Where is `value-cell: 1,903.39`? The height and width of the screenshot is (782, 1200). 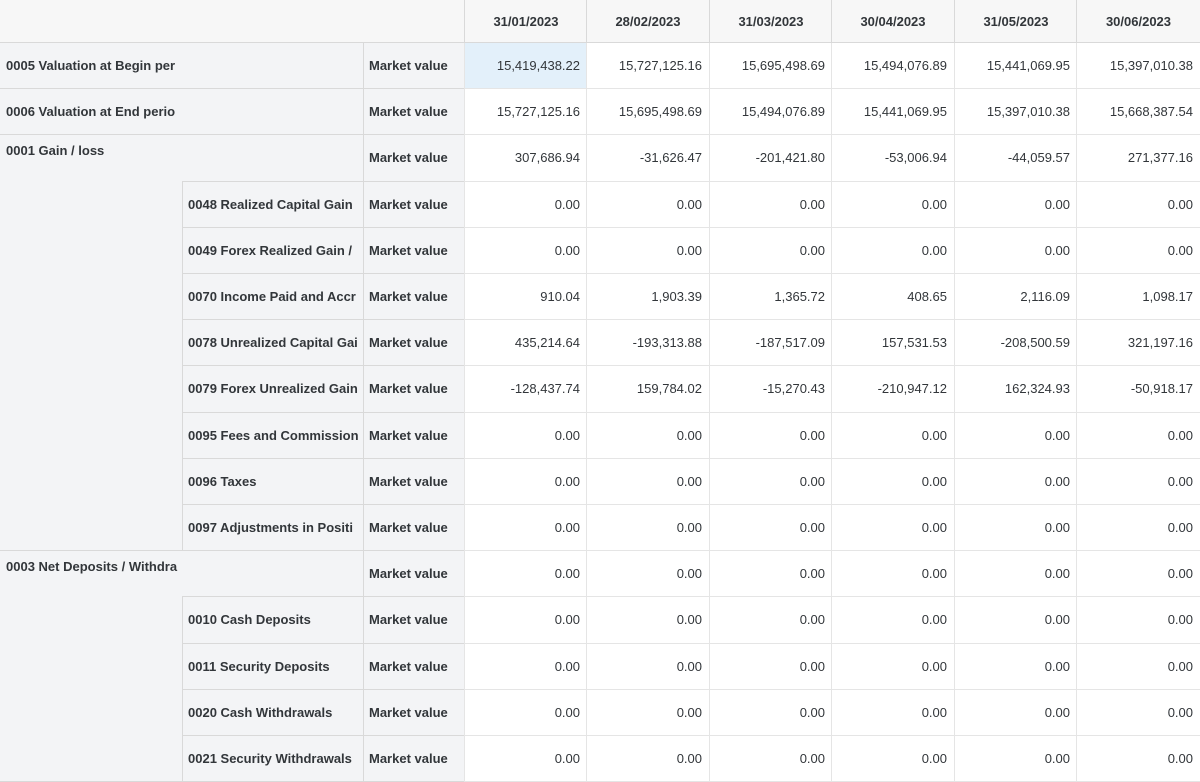 value-cell: 1,903.39 is located at coordinates (647, 297).